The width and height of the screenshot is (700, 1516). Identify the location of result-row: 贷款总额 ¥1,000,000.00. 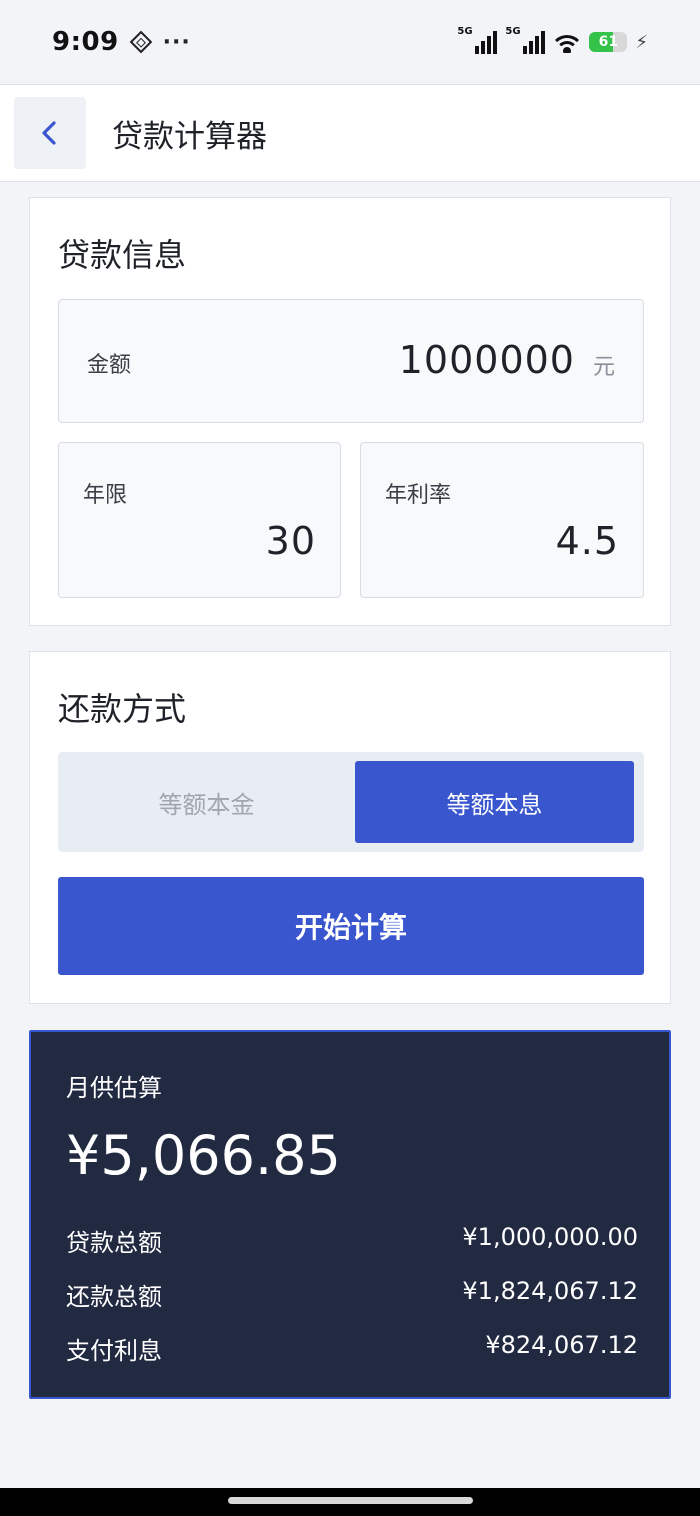
(352, 1240).